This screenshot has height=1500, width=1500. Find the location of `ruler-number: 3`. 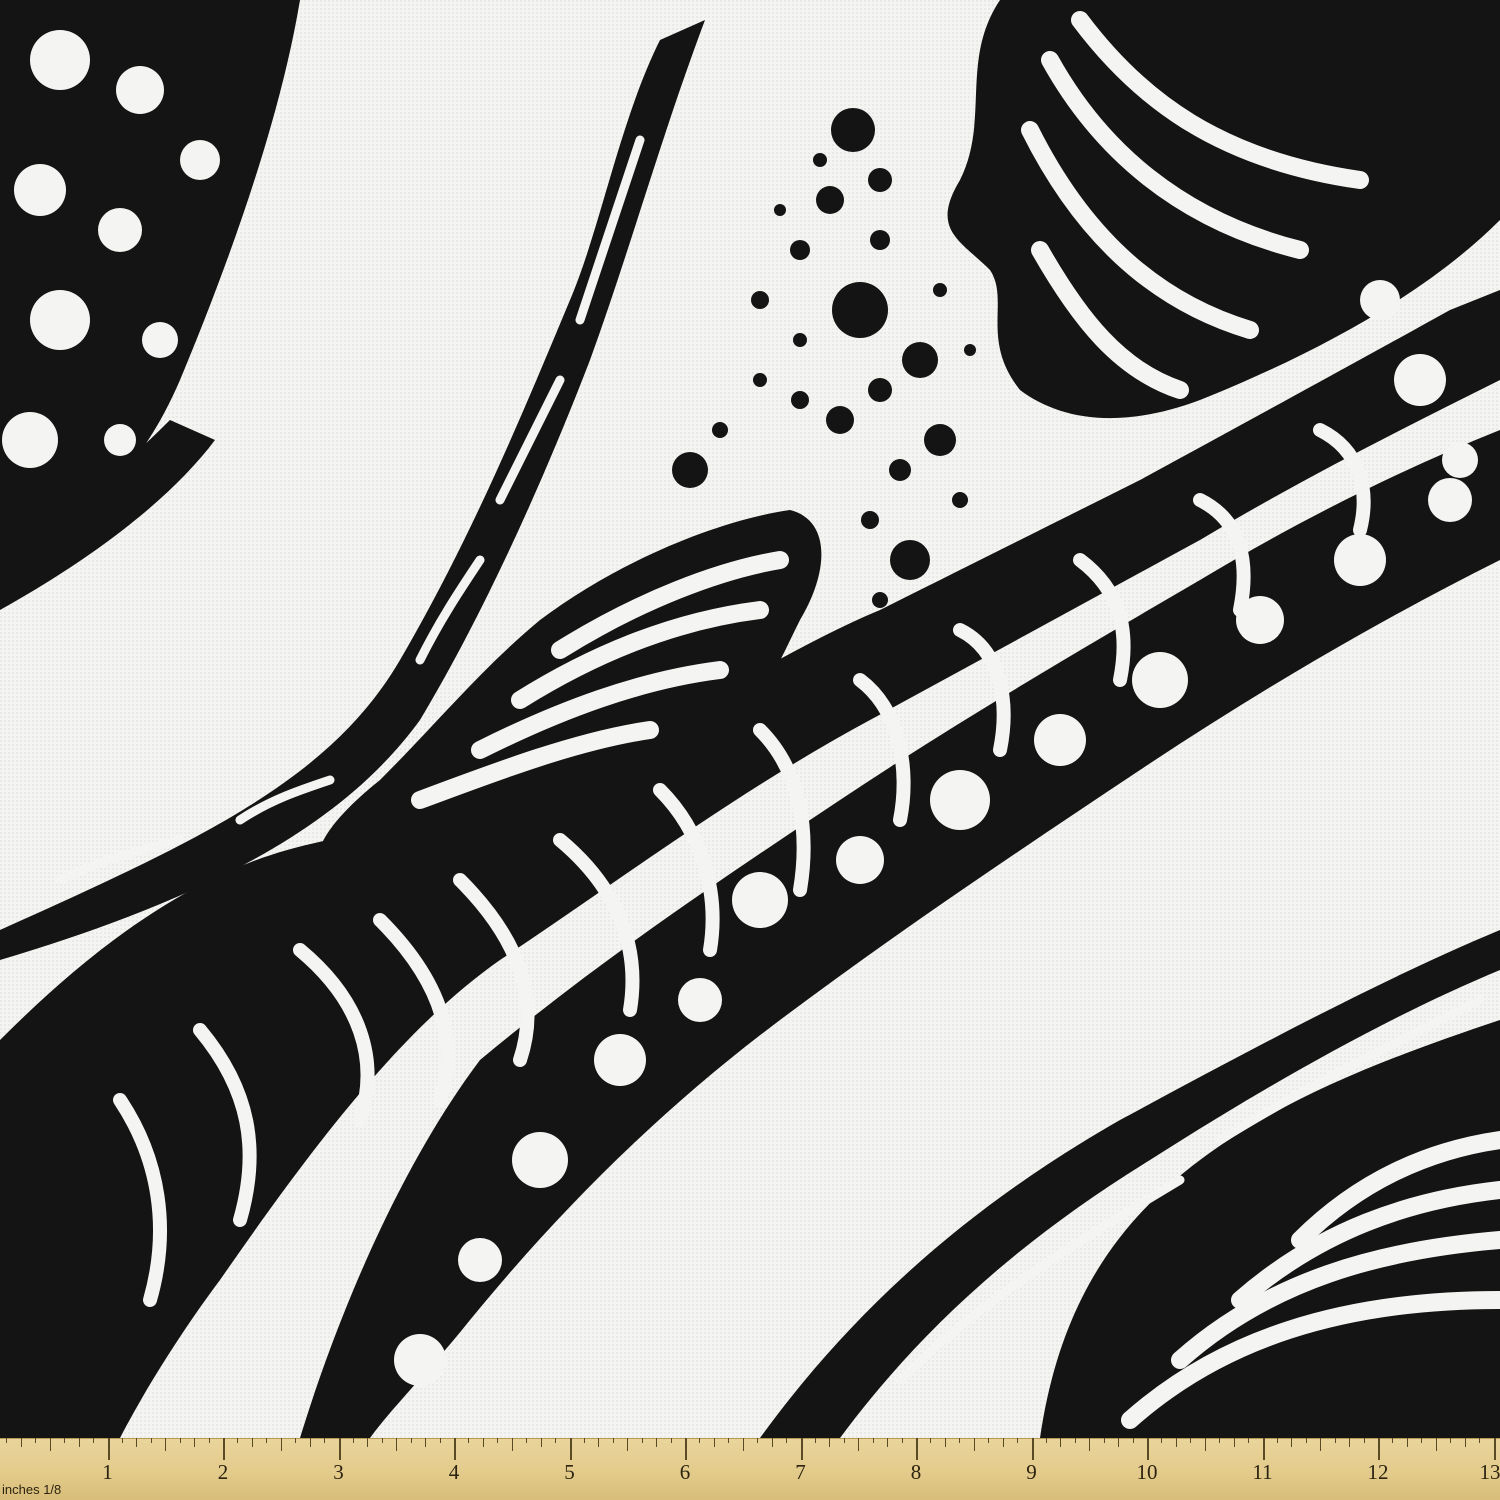

ruler-number: 3 is located at coordinates (338, 1472).